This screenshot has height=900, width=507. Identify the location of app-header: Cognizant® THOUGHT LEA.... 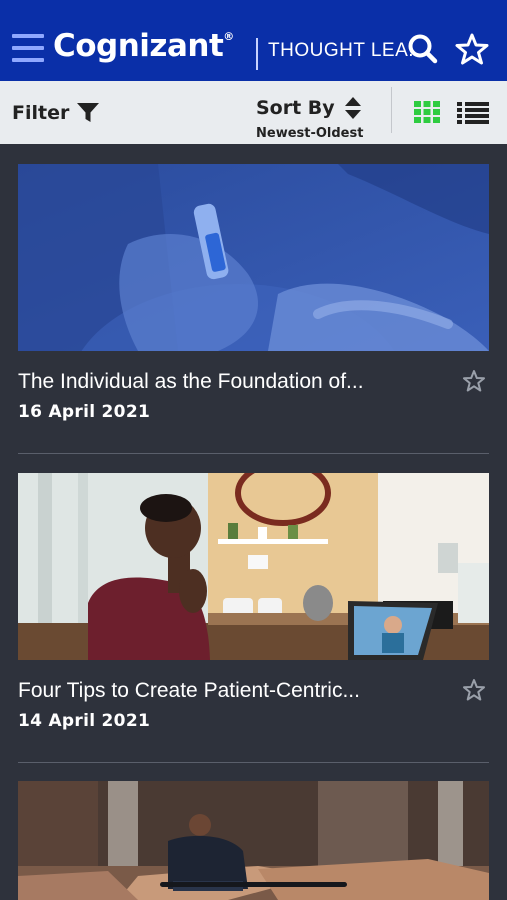
(253, 40).